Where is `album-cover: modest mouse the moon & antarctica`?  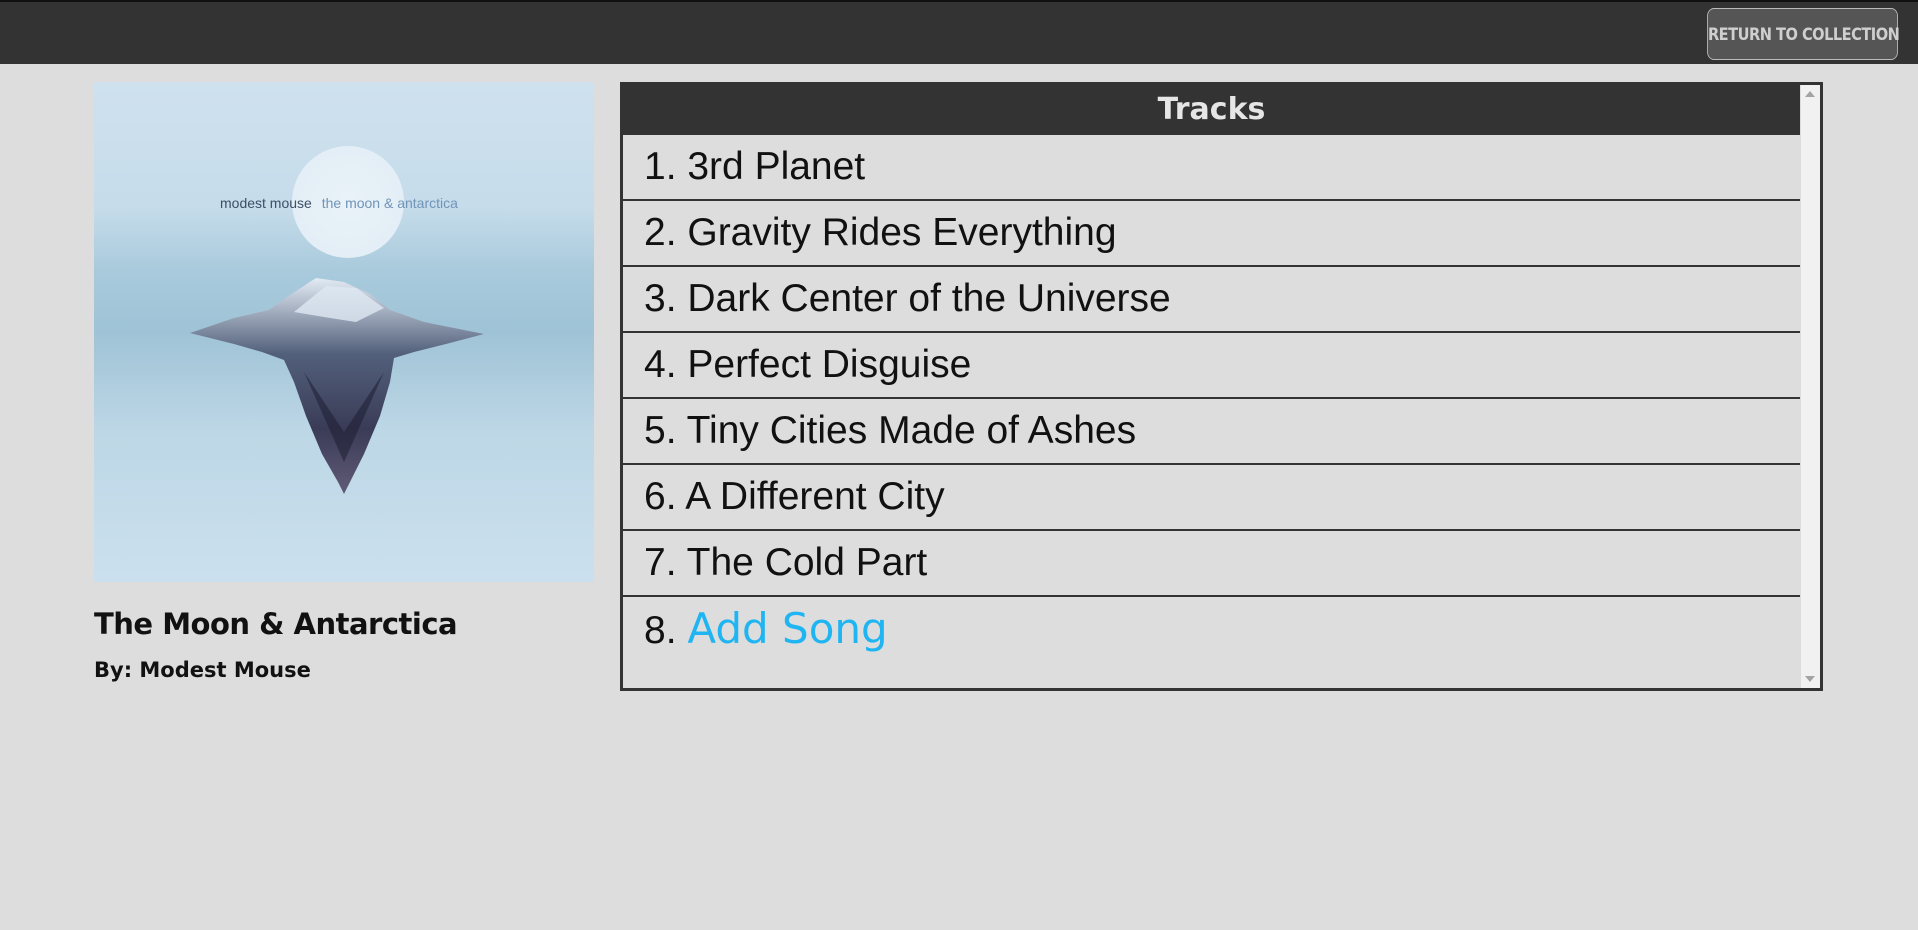 album-cover: modest mouse the moon & antarctica is located at coordinates (344, 332).